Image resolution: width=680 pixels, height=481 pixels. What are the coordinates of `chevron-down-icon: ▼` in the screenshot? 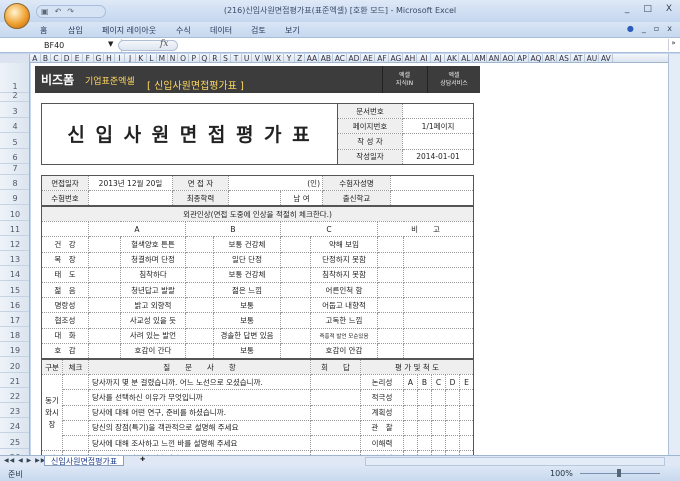 It's located at (110, 44).